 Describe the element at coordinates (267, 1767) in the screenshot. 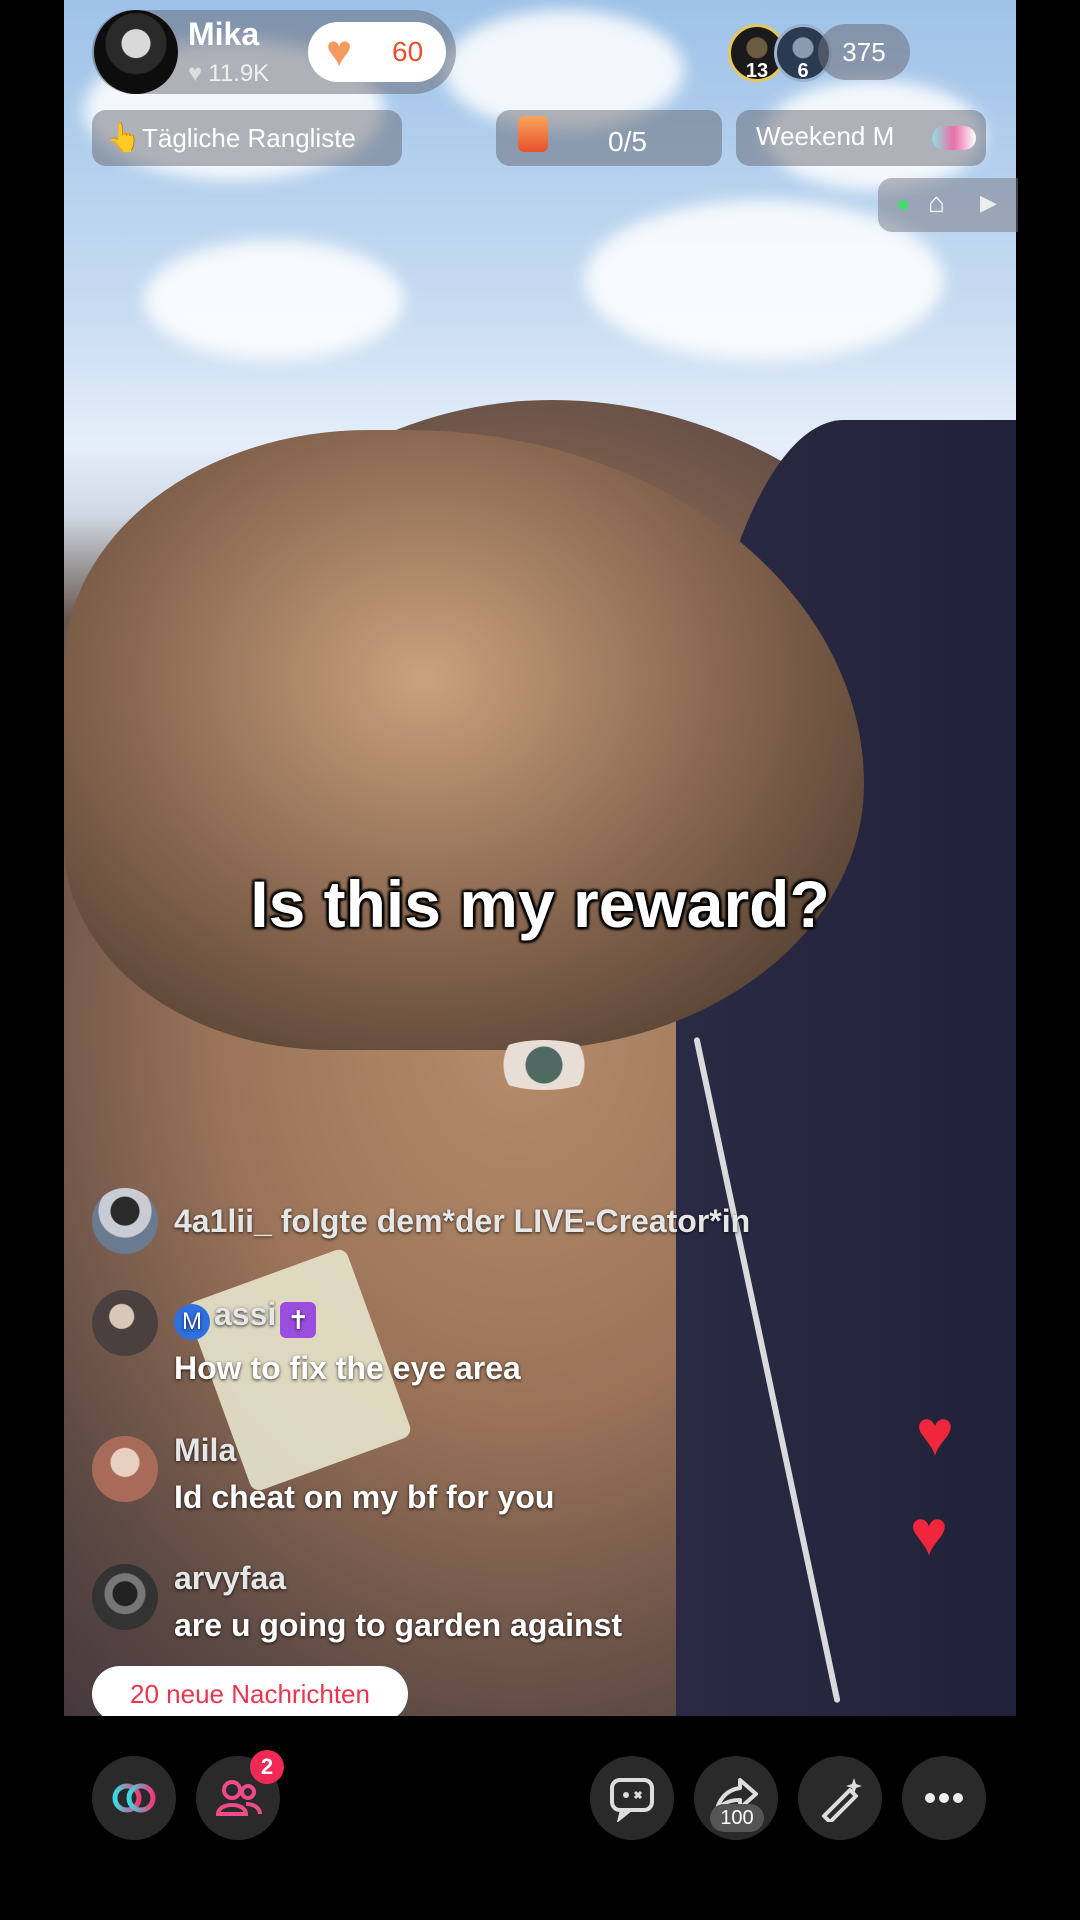

I see `friends-notification-badge: 2` at that location.